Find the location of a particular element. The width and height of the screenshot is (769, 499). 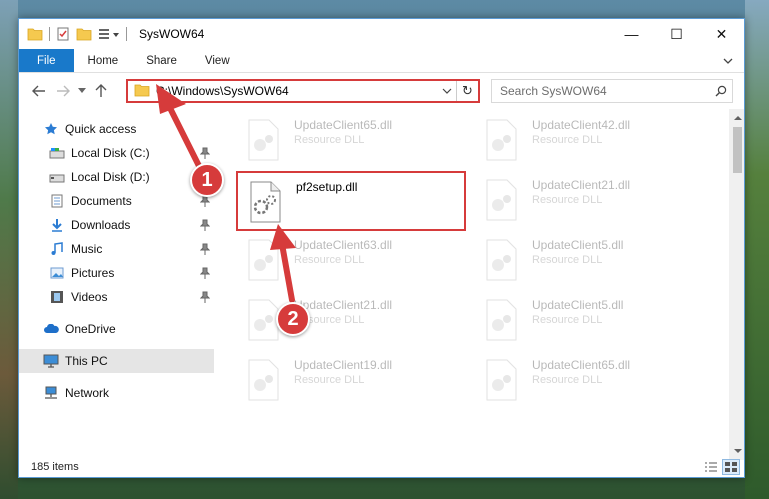

star-icon is located at coordinates (51, 129).